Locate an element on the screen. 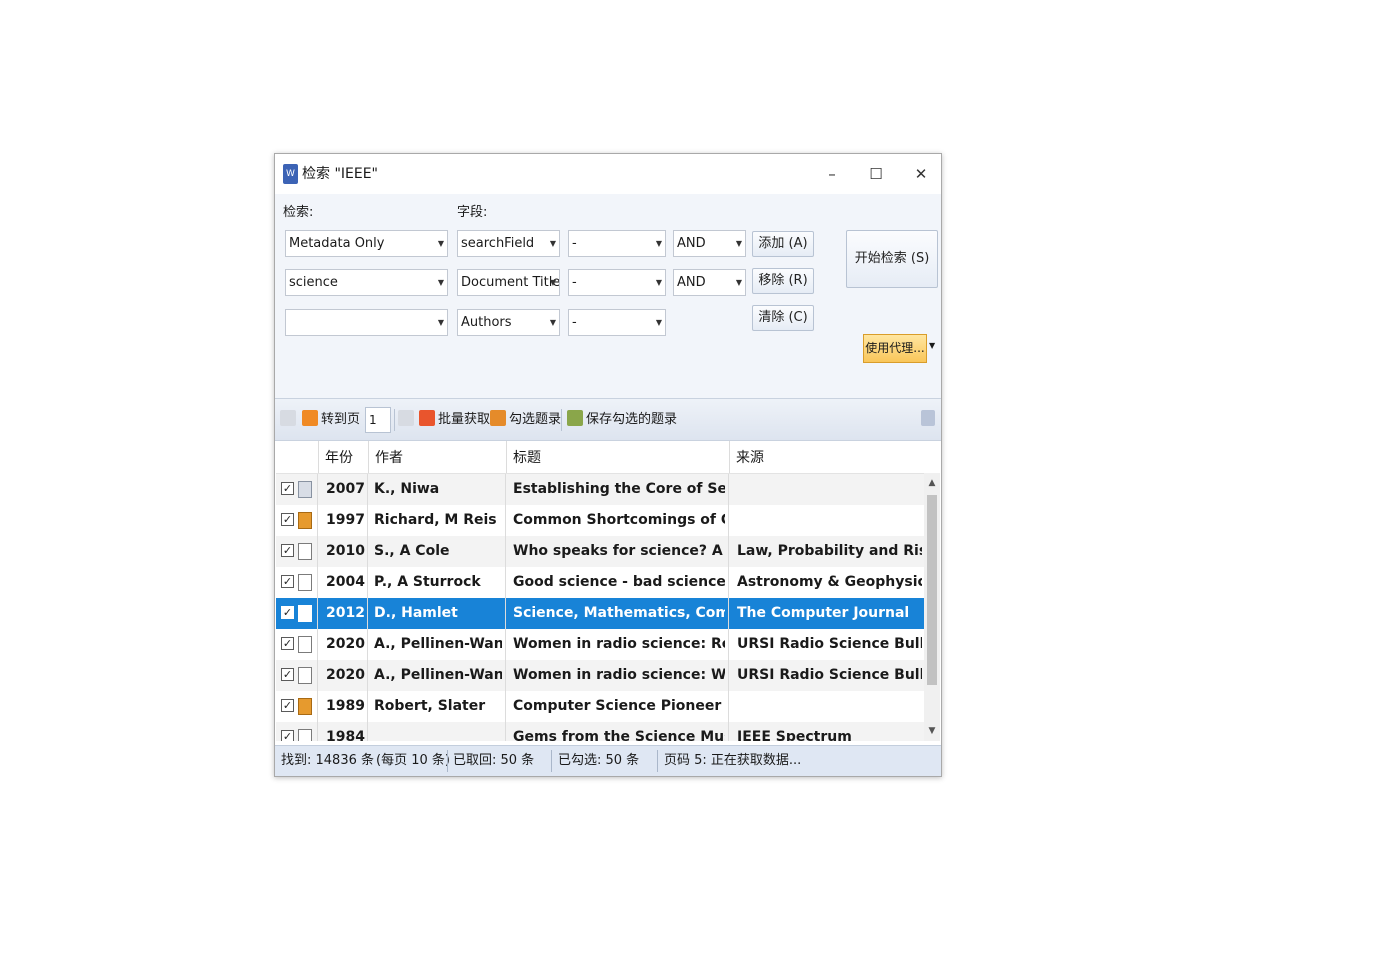 The image size is (1395, 957). remove-button: 移除 (R) is located at coordinates (783, 281).